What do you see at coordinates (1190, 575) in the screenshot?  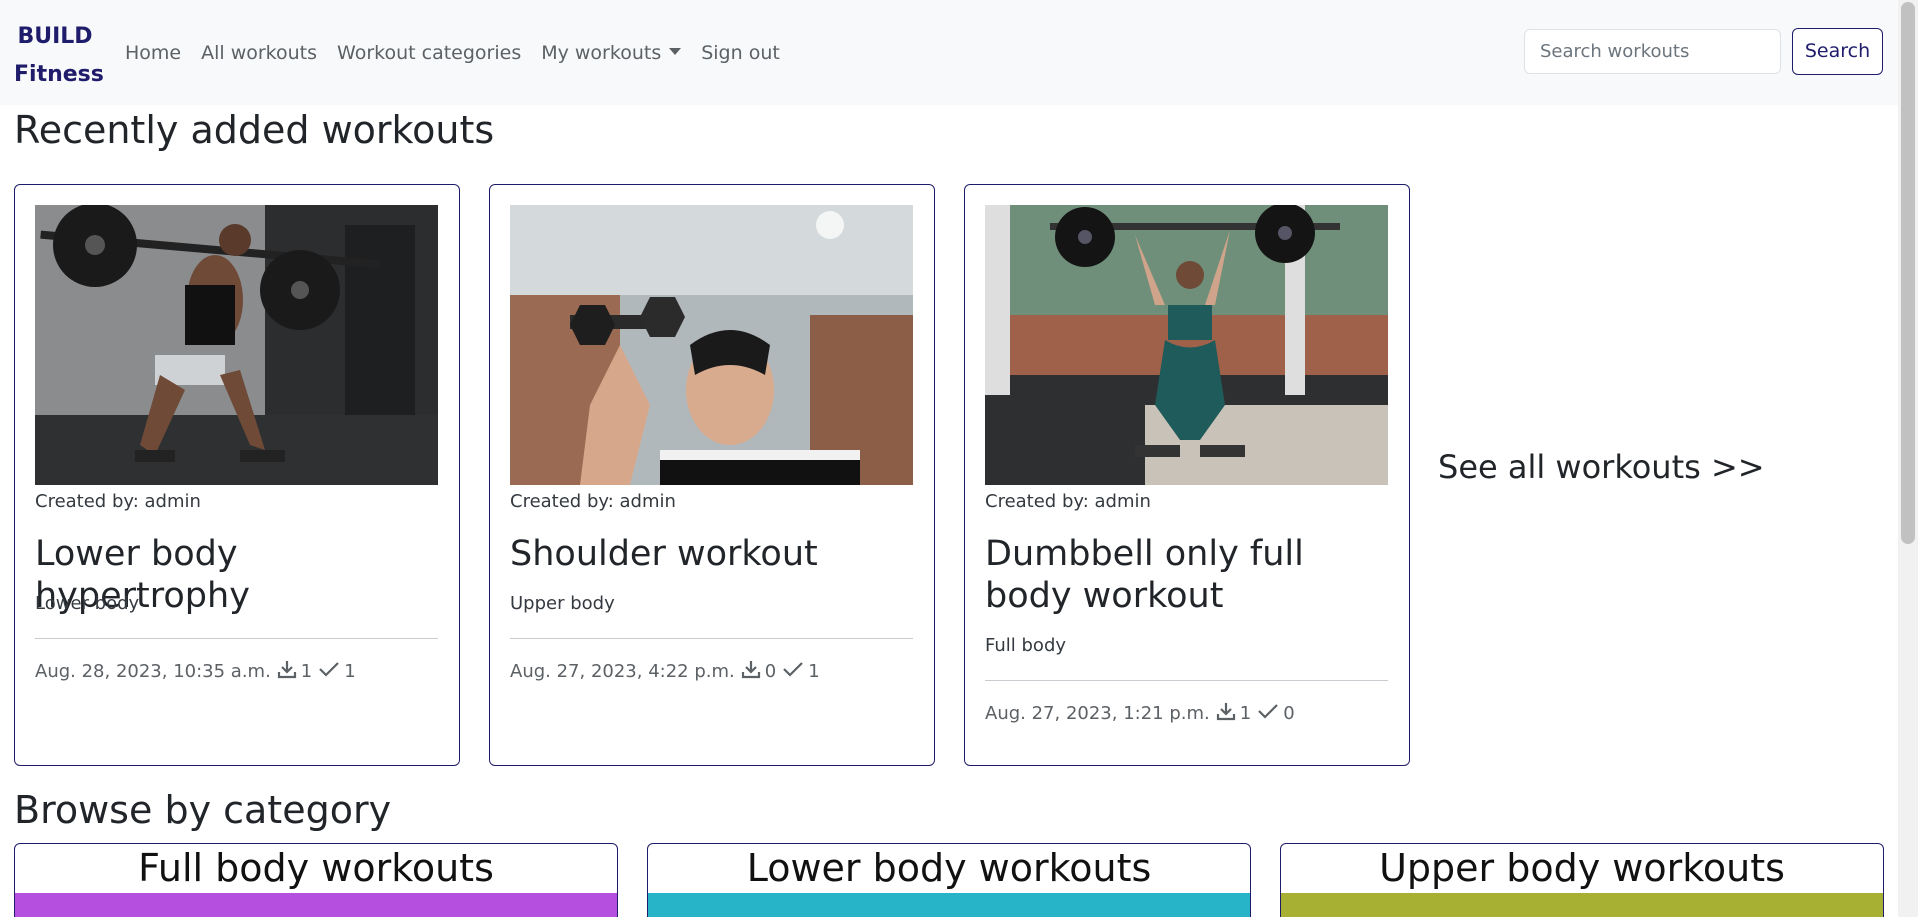 I see `workout-title: Dumbbell only full body workout` at bounding box center [1190, 575].